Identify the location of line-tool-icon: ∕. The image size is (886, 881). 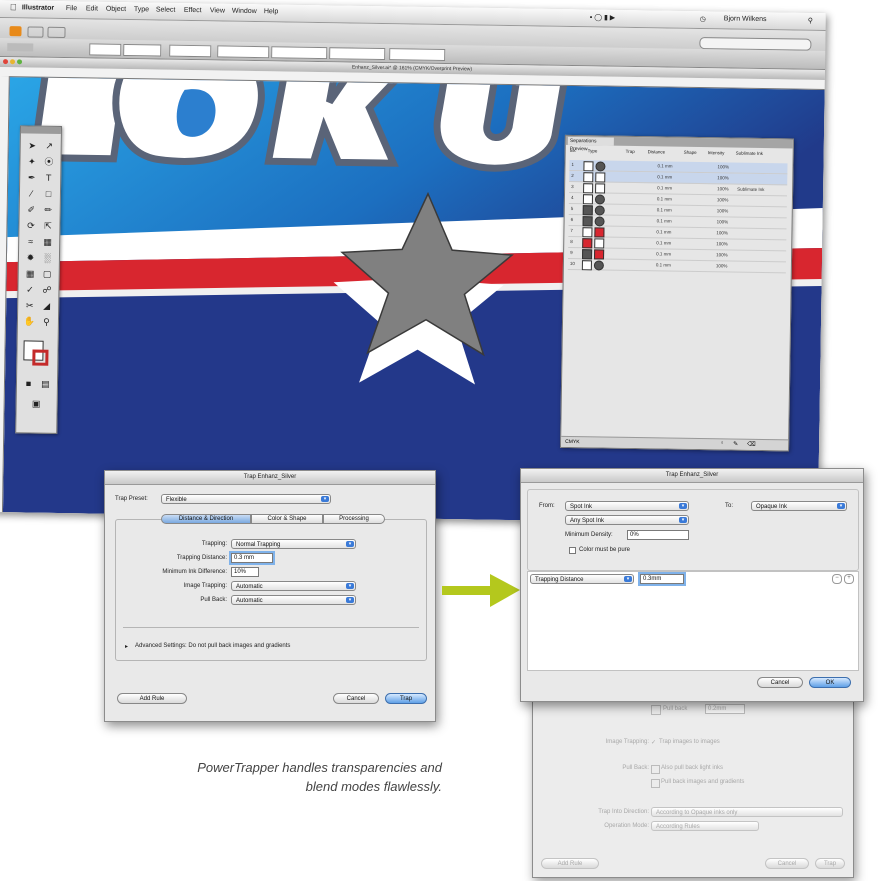
(31, 193).